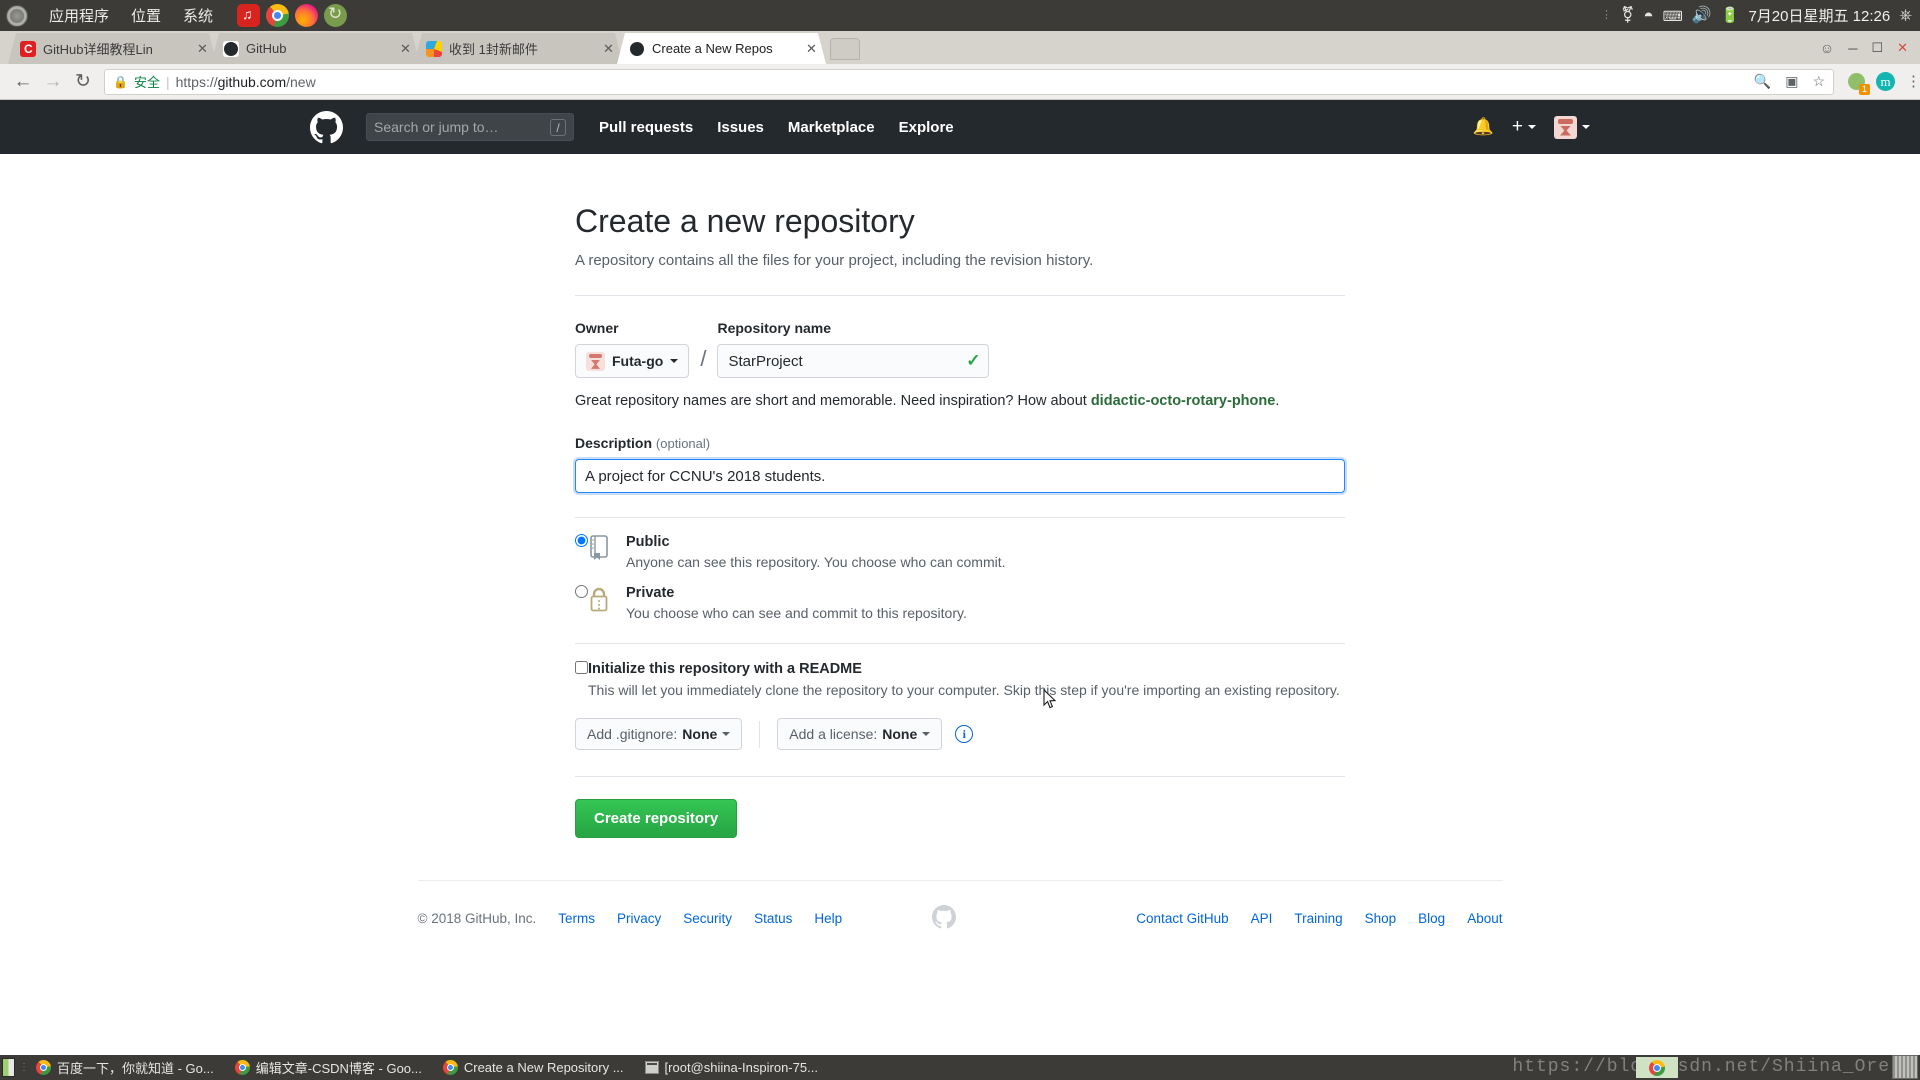 This screenshot has width=1920, height=1080. What do you see at coordinates (83, 82) in the screenshot?
I see `reload-button: ↻` at bounding box center [83, 82].